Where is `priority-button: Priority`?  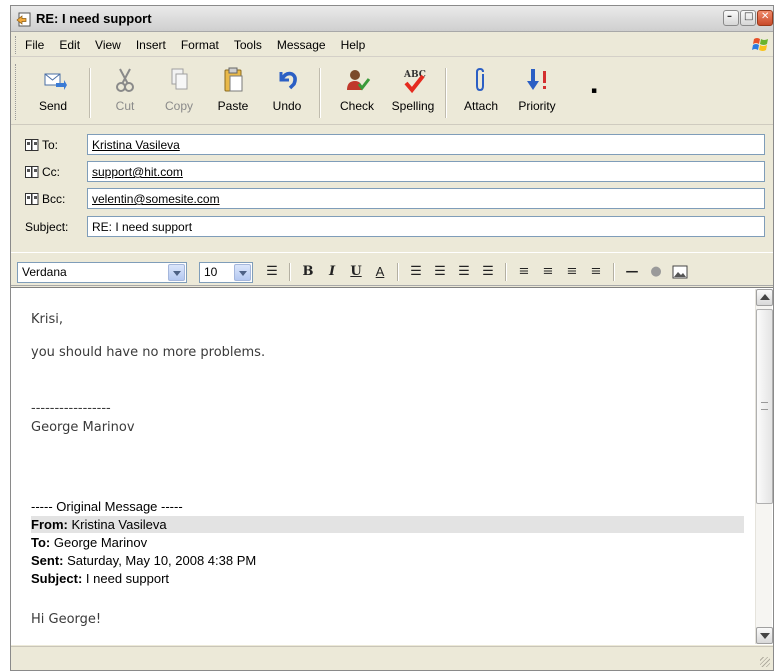 priority-button: Priority is located at coordinates (537, 94).